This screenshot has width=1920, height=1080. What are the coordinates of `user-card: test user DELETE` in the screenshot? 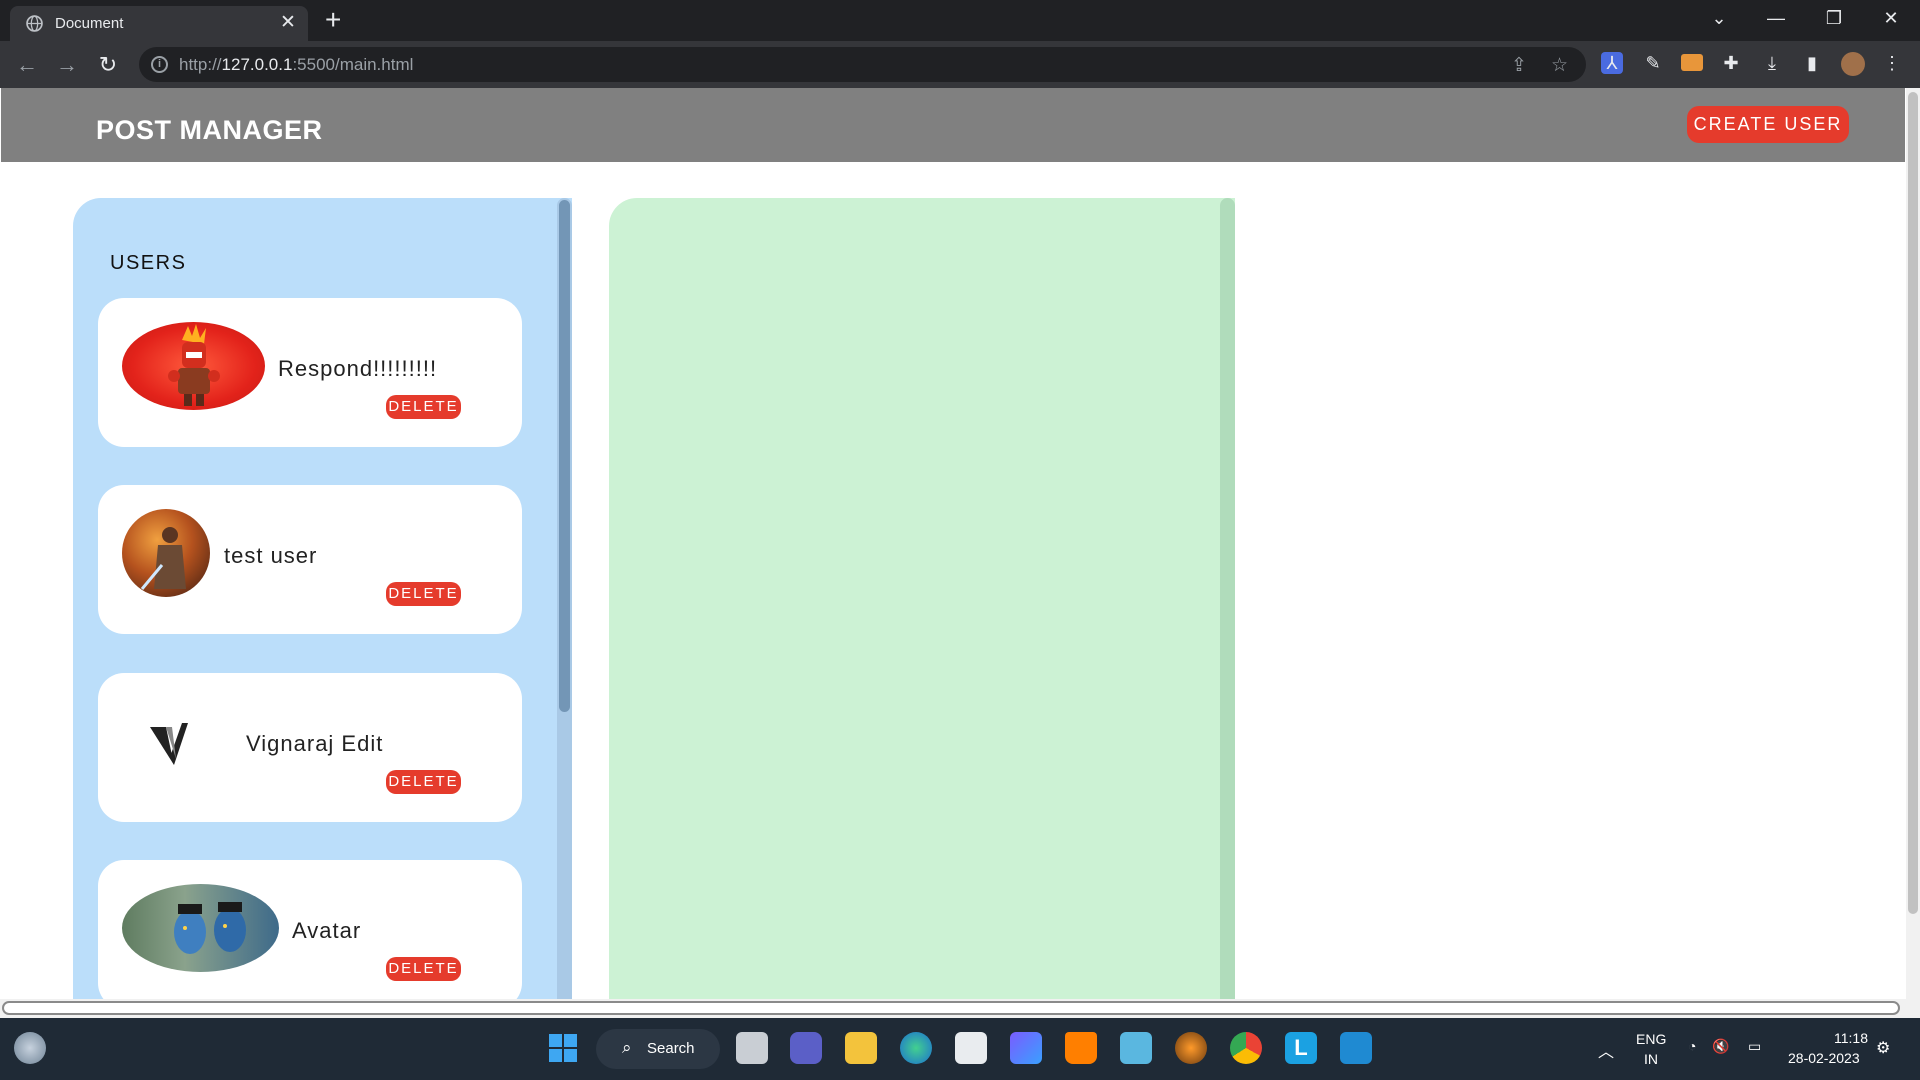 It's located at (310, 559).